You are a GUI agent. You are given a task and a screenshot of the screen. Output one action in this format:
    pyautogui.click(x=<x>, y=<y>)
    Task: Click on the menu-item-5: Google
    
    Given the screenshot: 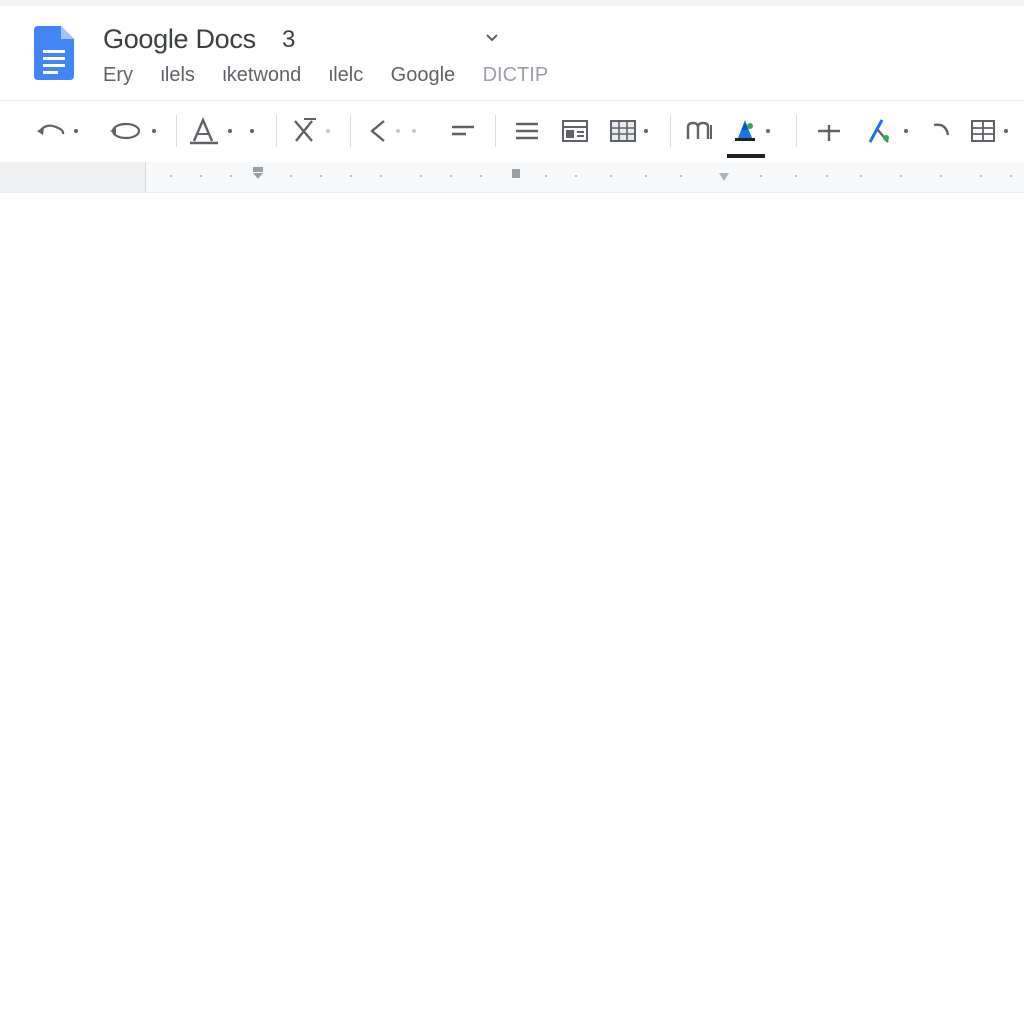 What is the action you would take?
    pyautogui.click(x=423, y=75)
    